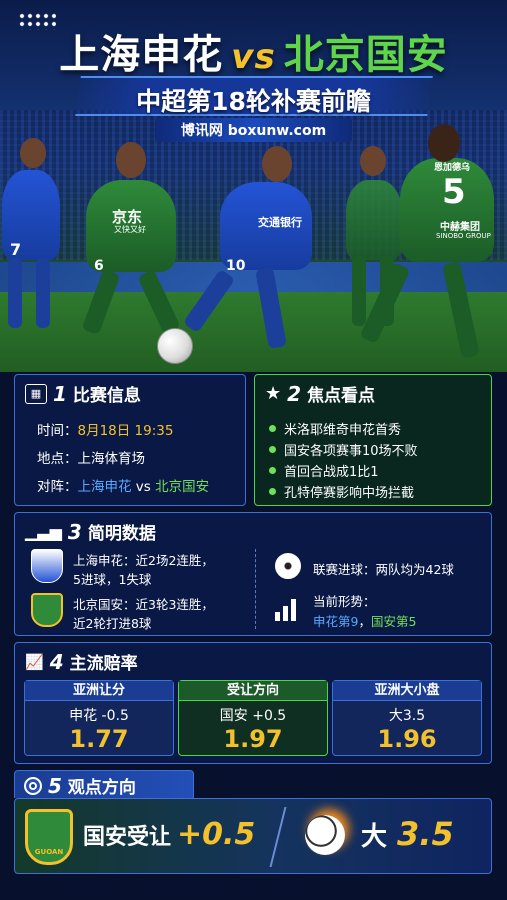 The image size is (507, 900). What do you see at coordinates (325, 835) in the screenshot?
I see `flaming-ball-icon` at bounding box center [325, 835].